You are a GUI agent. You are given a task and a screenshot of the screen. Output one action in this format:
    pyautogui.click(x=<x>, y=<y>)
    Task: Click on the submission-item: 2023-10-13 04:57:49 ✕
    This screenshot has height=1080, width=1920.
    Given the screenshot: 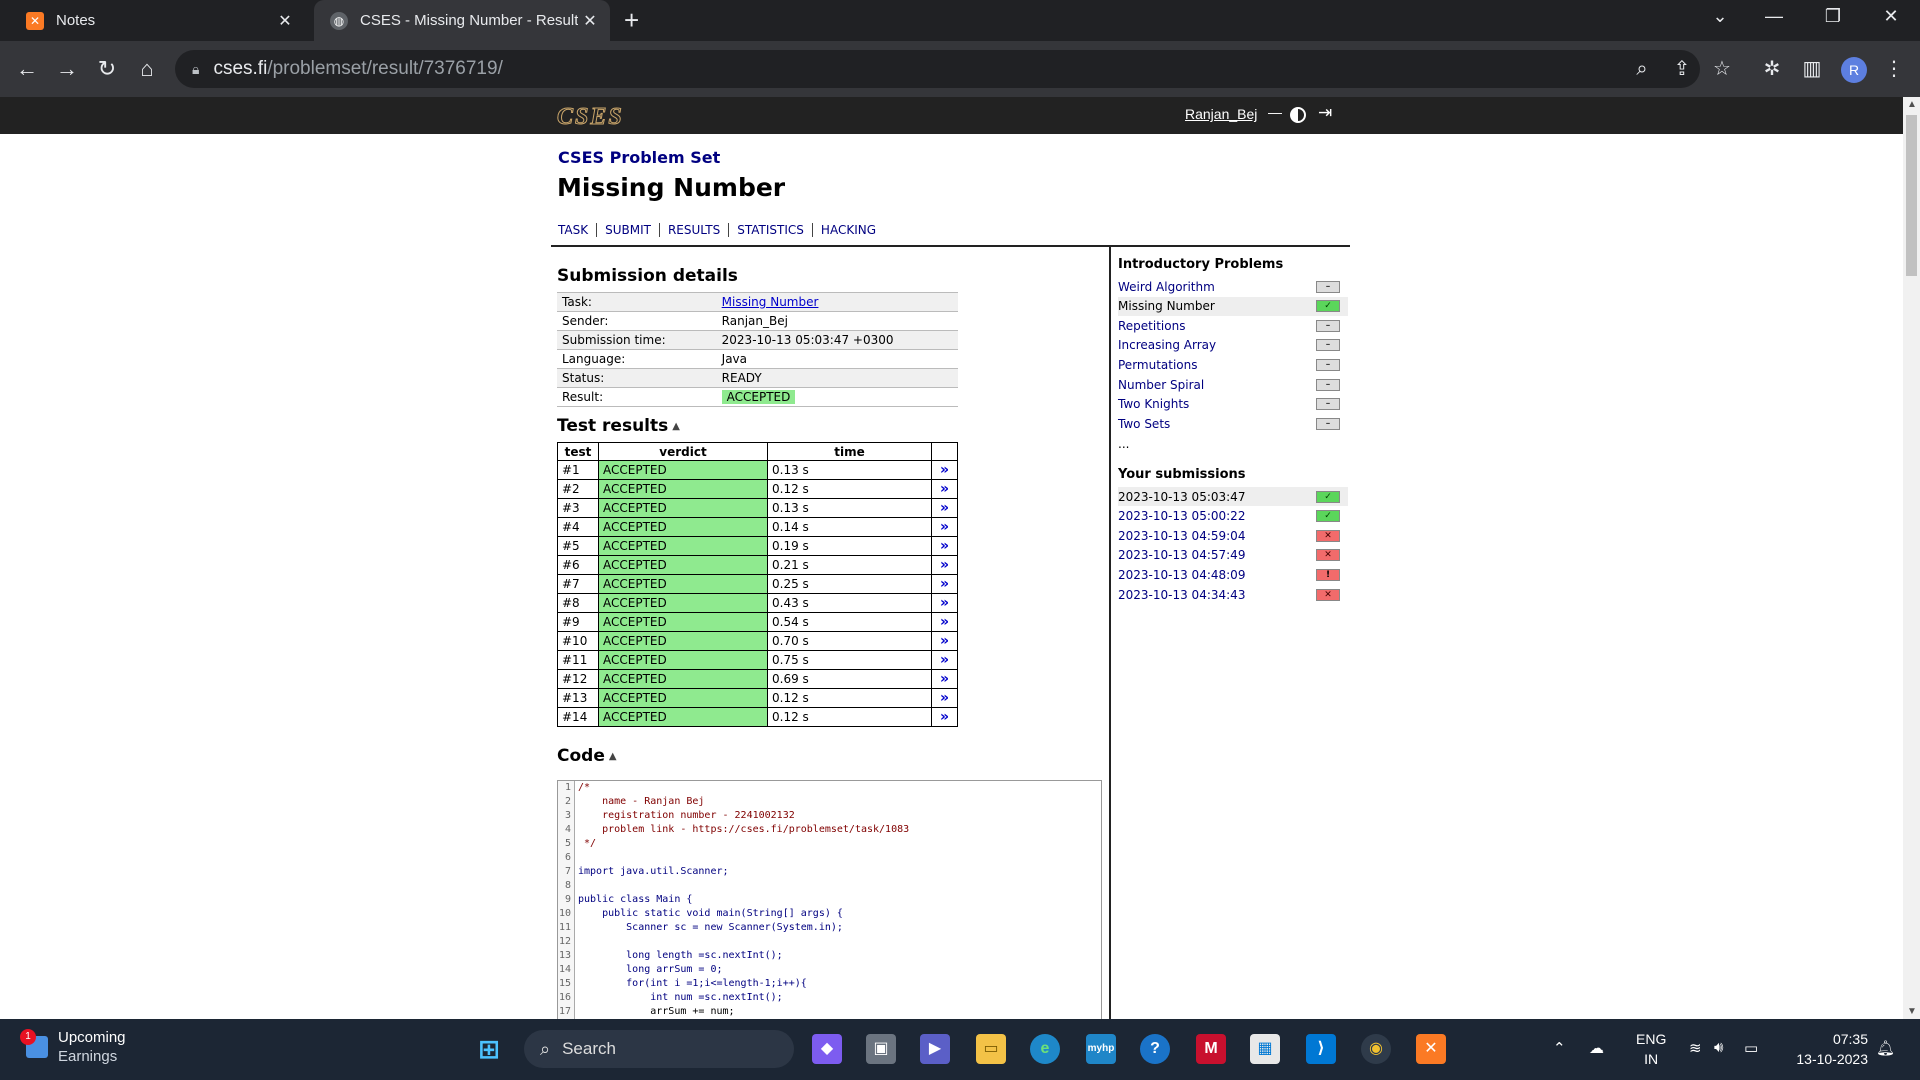 What is the action you would take?
    pyautogui.click(x=1233, y=555)
    